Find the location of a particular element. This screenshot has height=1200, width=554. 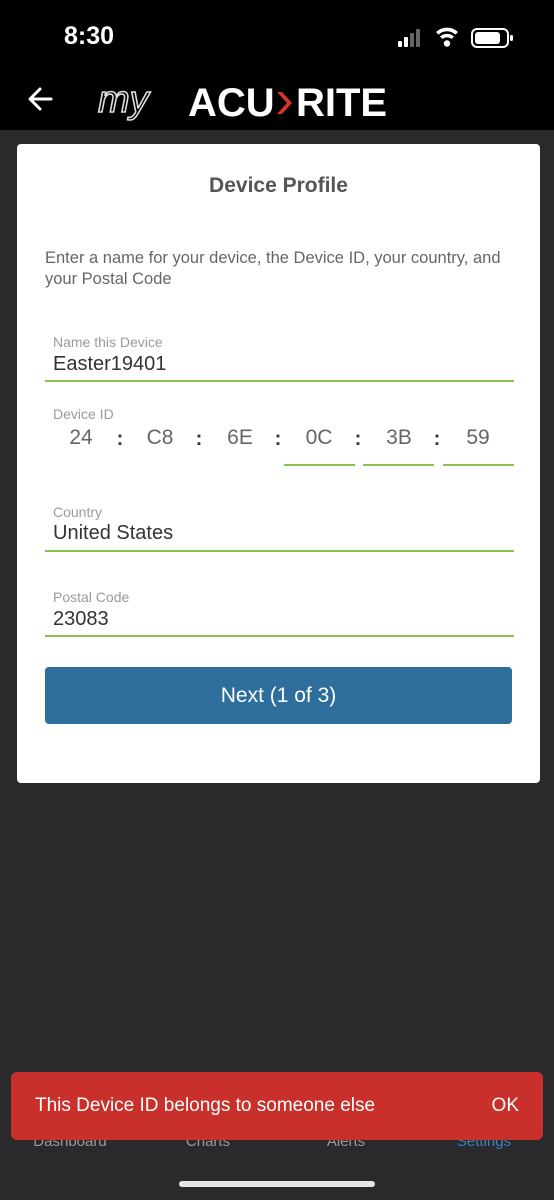

toast-ok-button: OK is located at coordinates (505, 1106).